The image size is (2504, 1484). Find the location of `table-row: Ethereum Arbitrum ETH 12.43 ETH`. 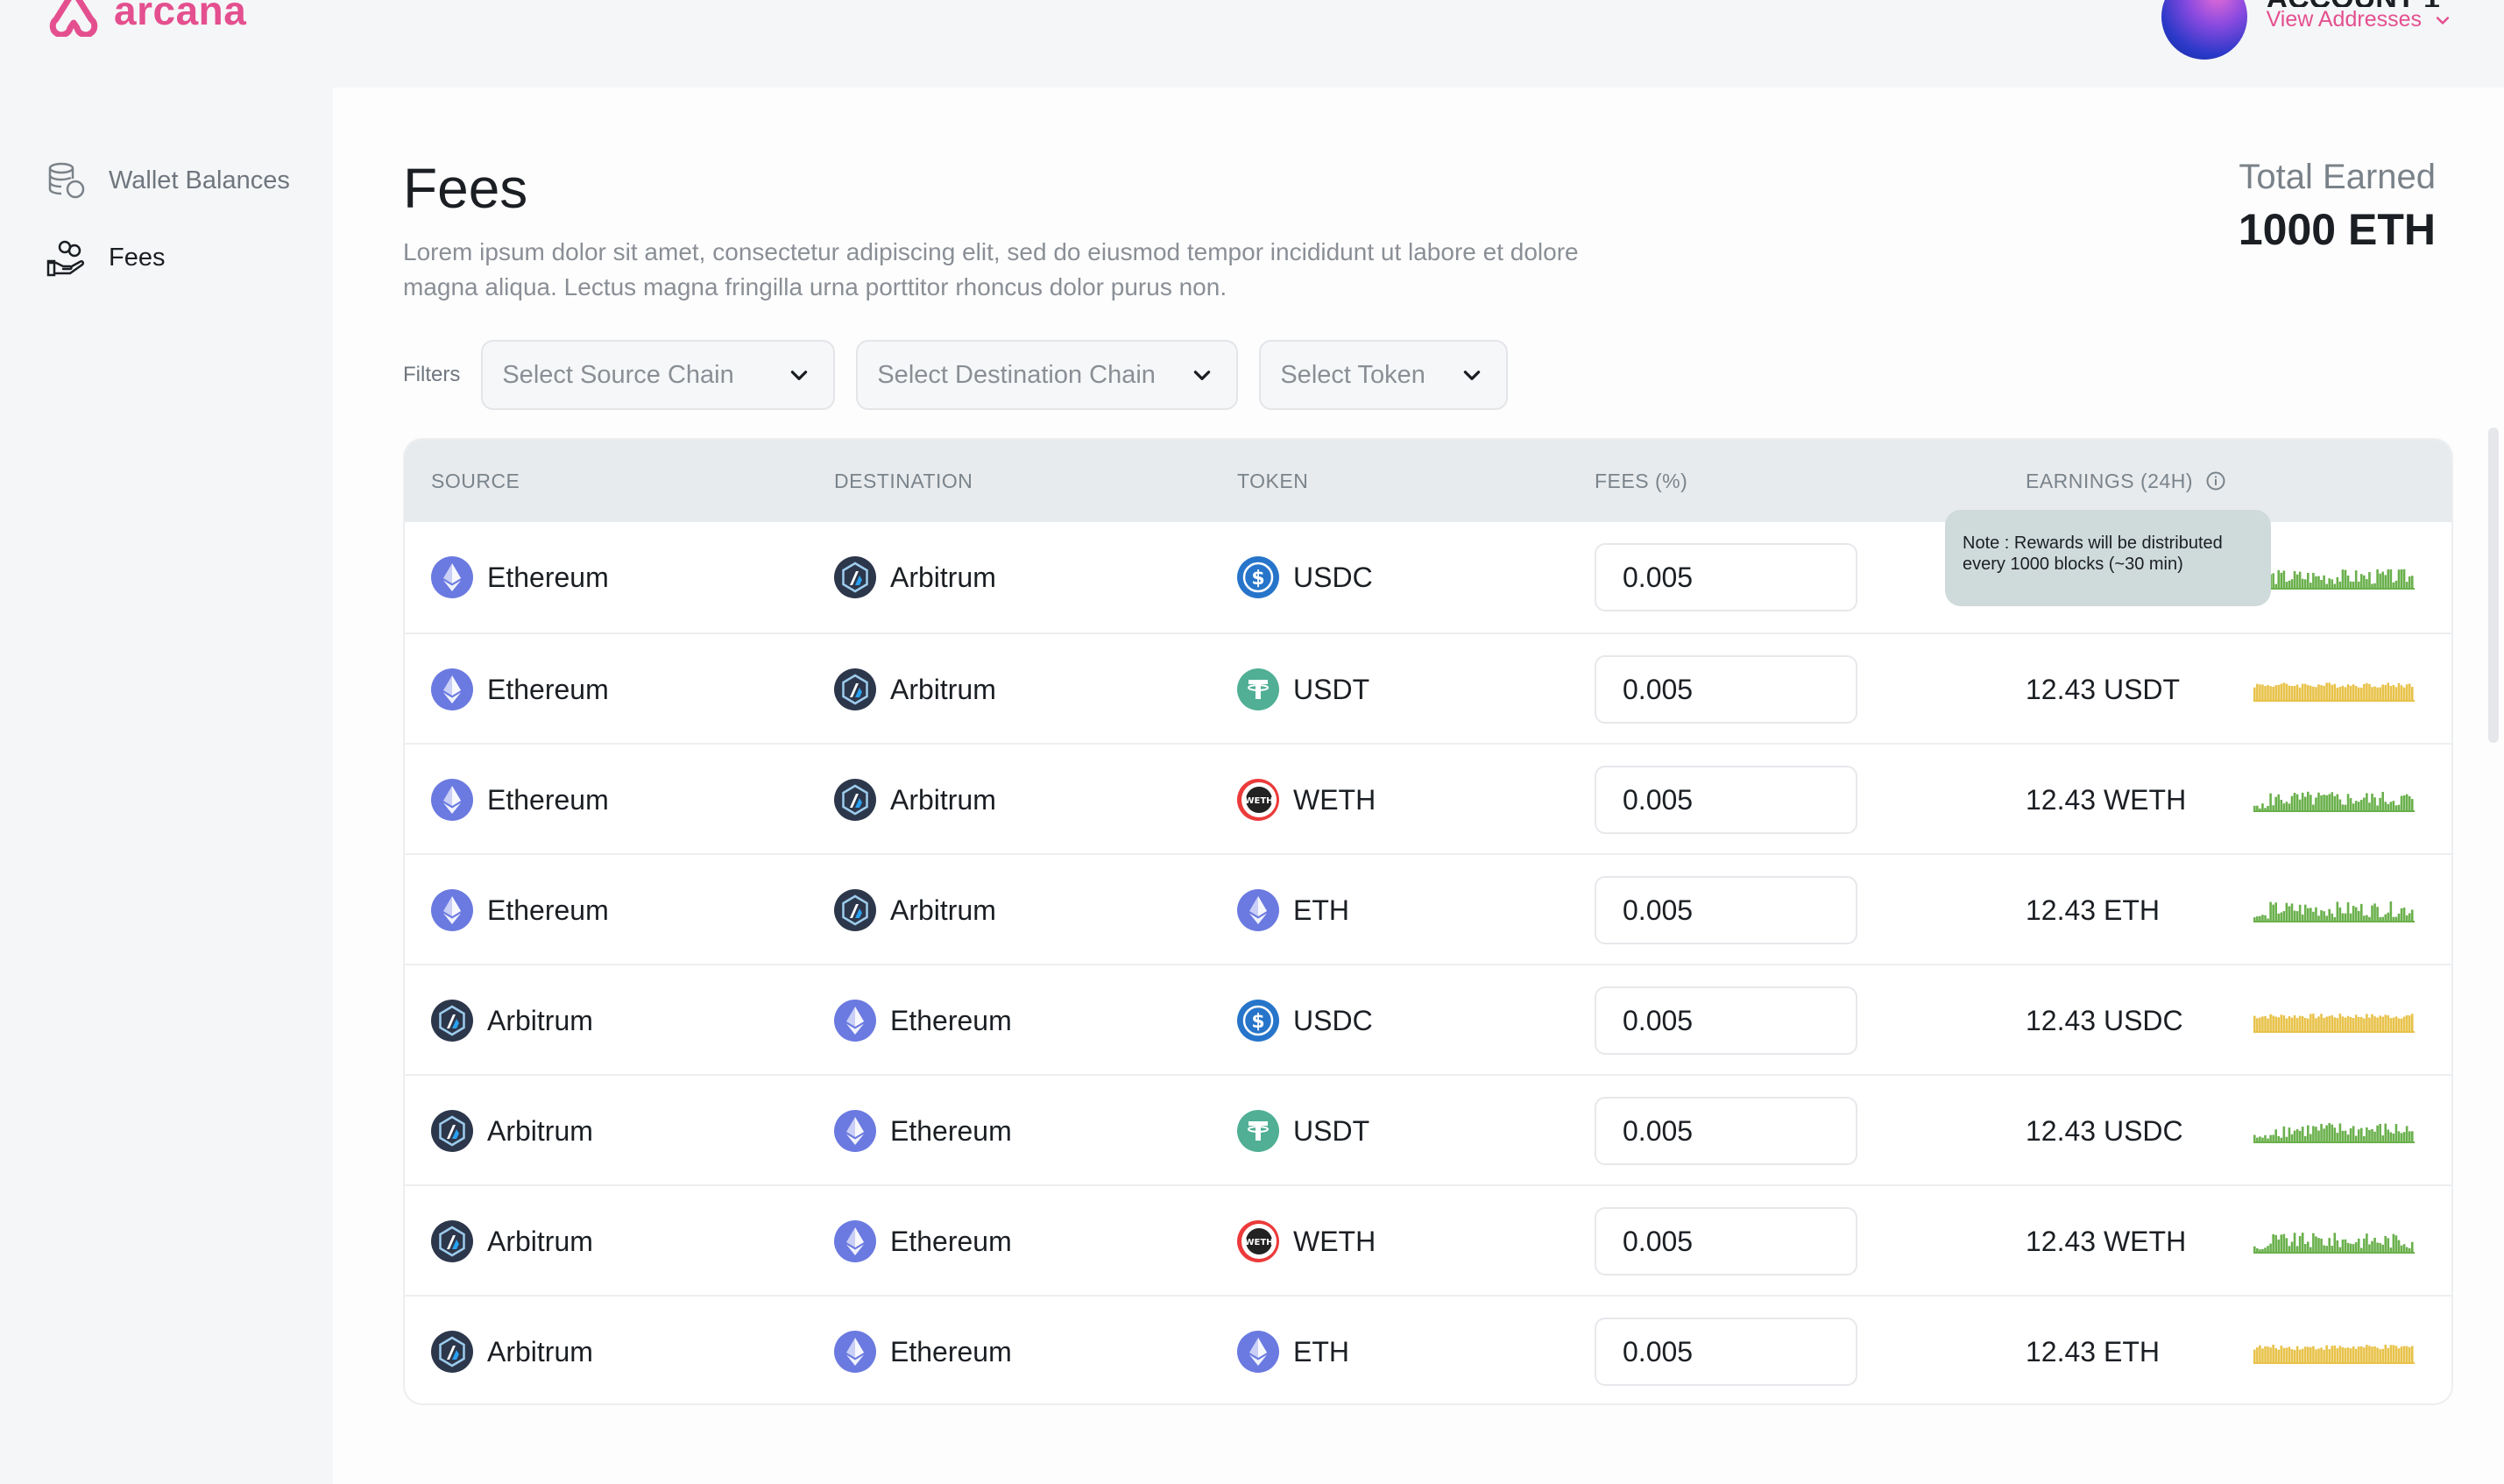

table-row: Ethereum Arbitrum ETH 12.43 ETH is located at coordinates (1428, 909).